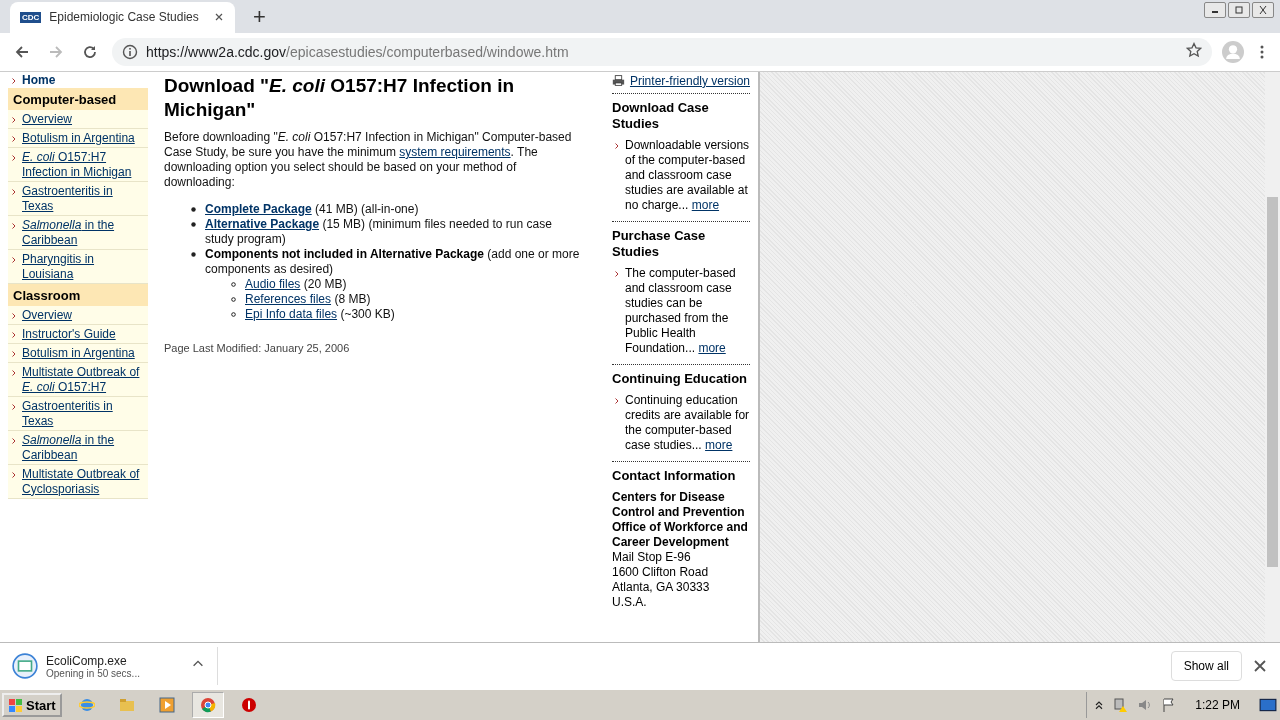 The width and height of the screenshot is (1280, 720). I want to click on chrome-icon, so click(207, 705).